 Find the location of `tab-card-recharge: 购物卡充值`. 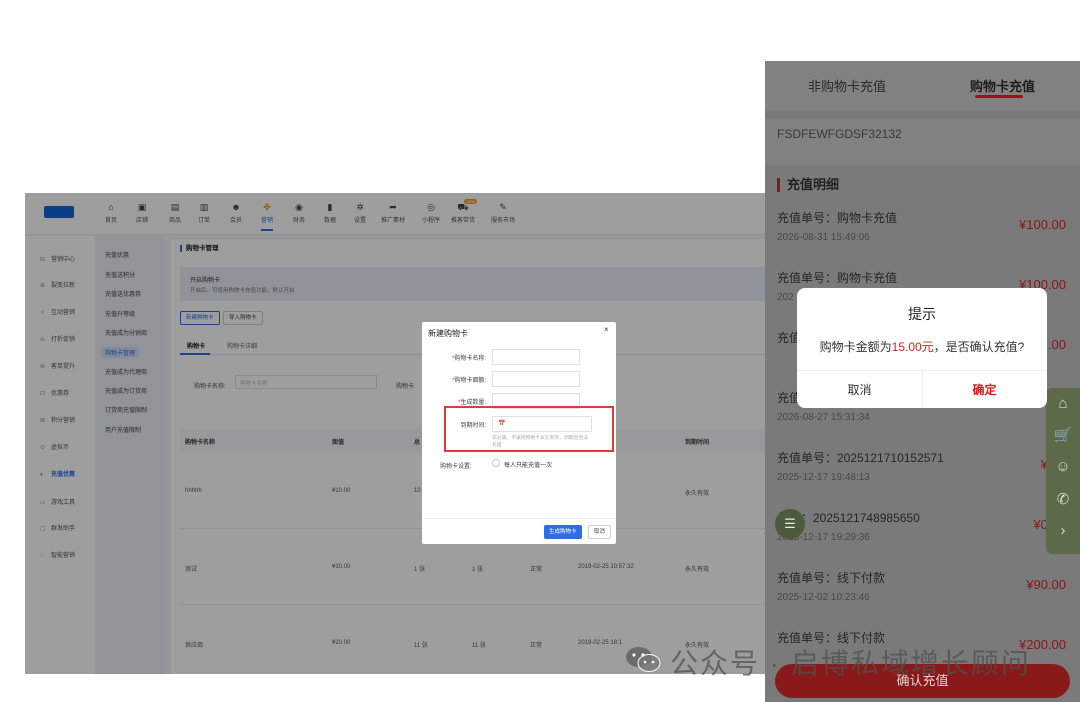

tab-card-recharge: 购物卡充值 is located at coordinates (1002, 85).